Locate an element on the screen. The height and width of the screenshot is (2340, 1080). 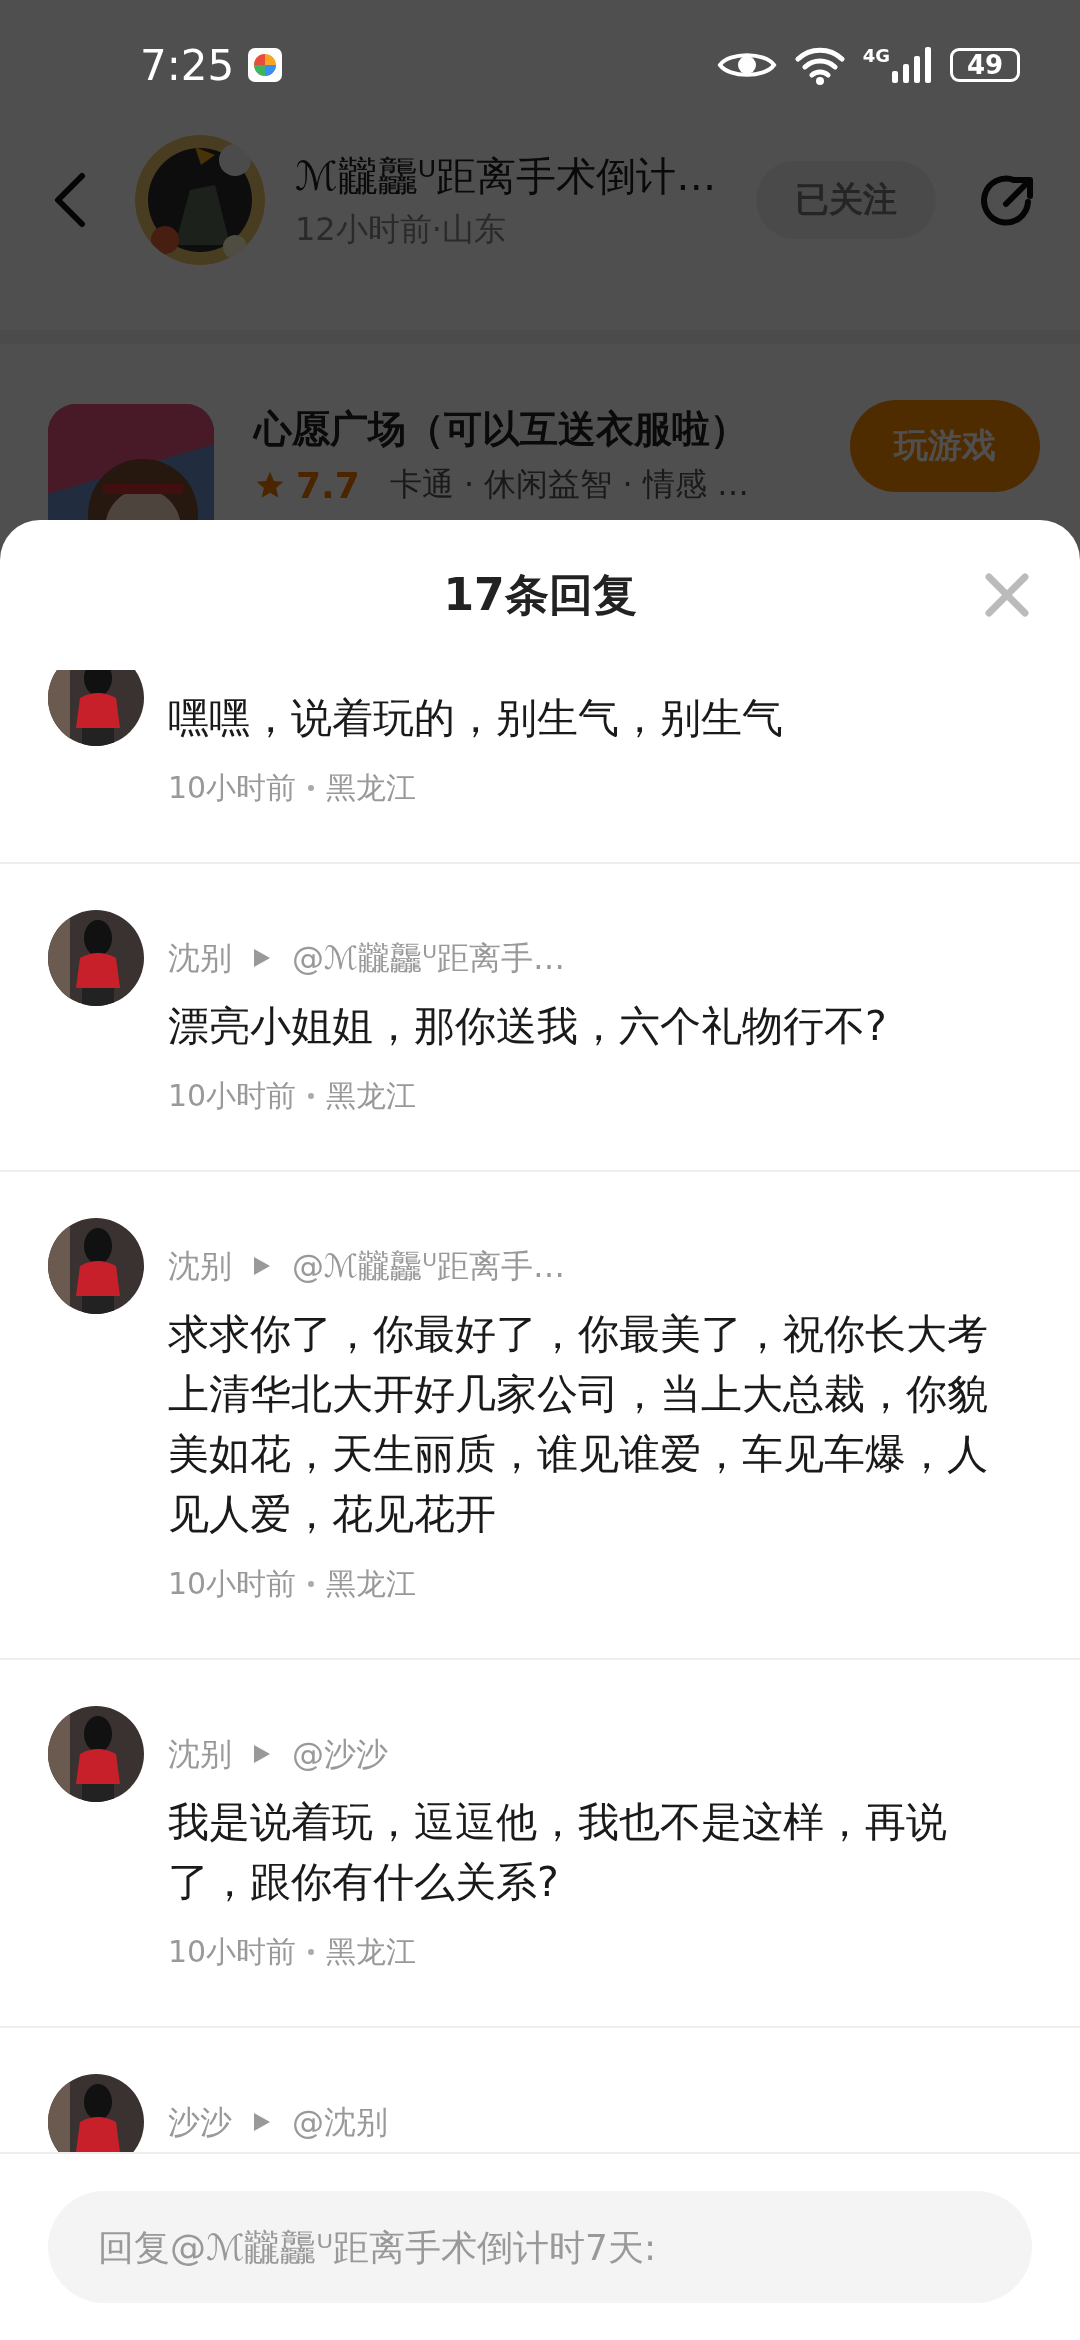
battery-icon: 49 is located at coordinates (985, 65).